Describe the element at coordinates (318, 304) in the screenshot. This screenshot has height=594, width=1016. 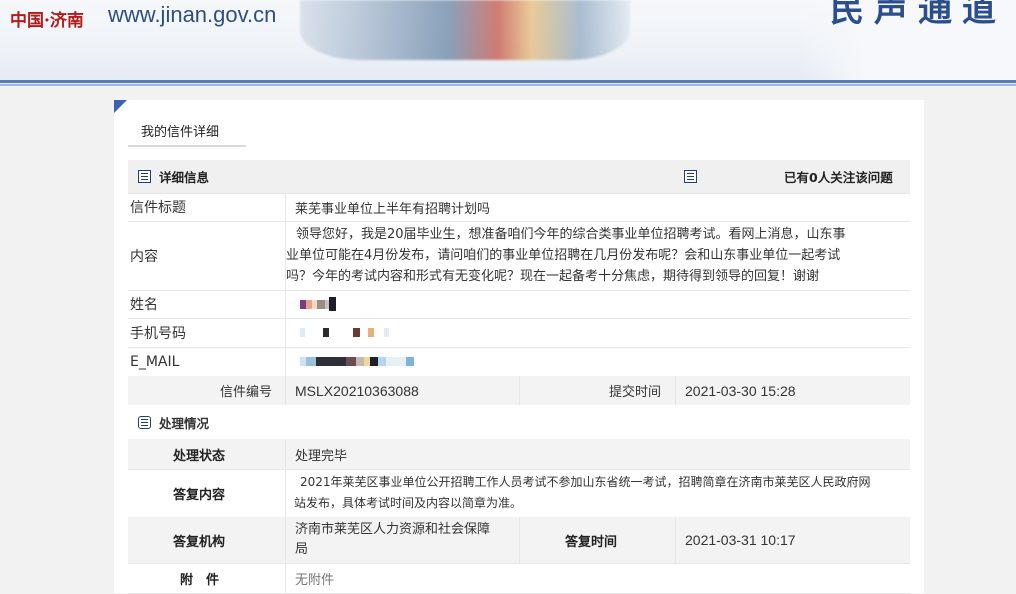
I see `name-redacted` at that location.